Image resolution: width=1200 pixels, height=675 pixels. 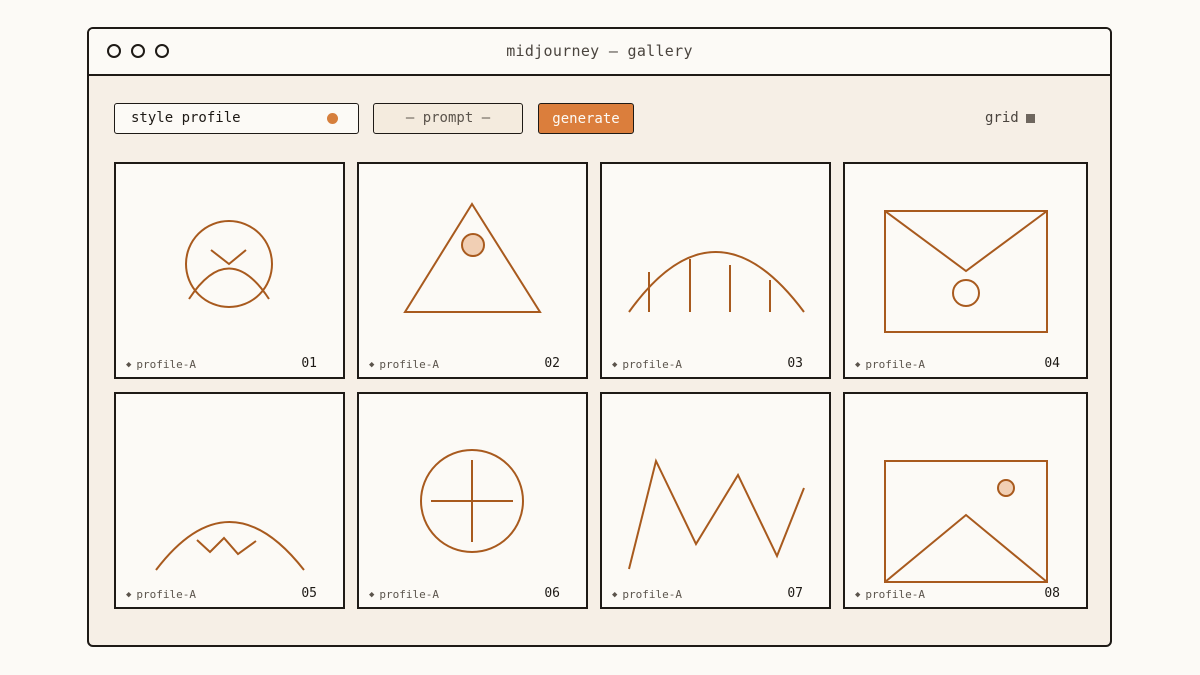 What do you see at coordinates (586, 118) in the screenshot?
I see `generate-button: generate` at bounding box center [586, 118].